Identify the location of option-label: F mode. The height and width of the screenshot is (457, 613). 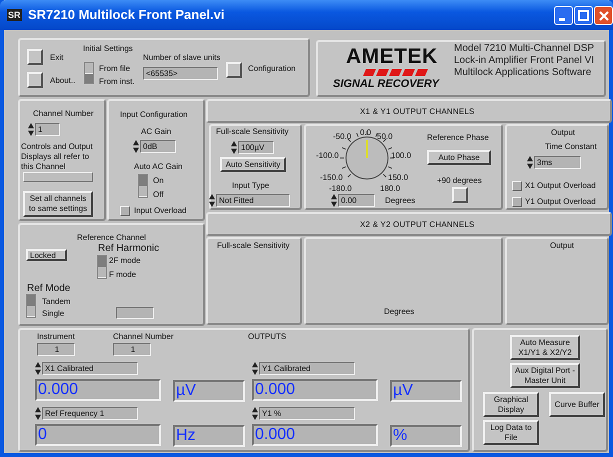
(122, 275).